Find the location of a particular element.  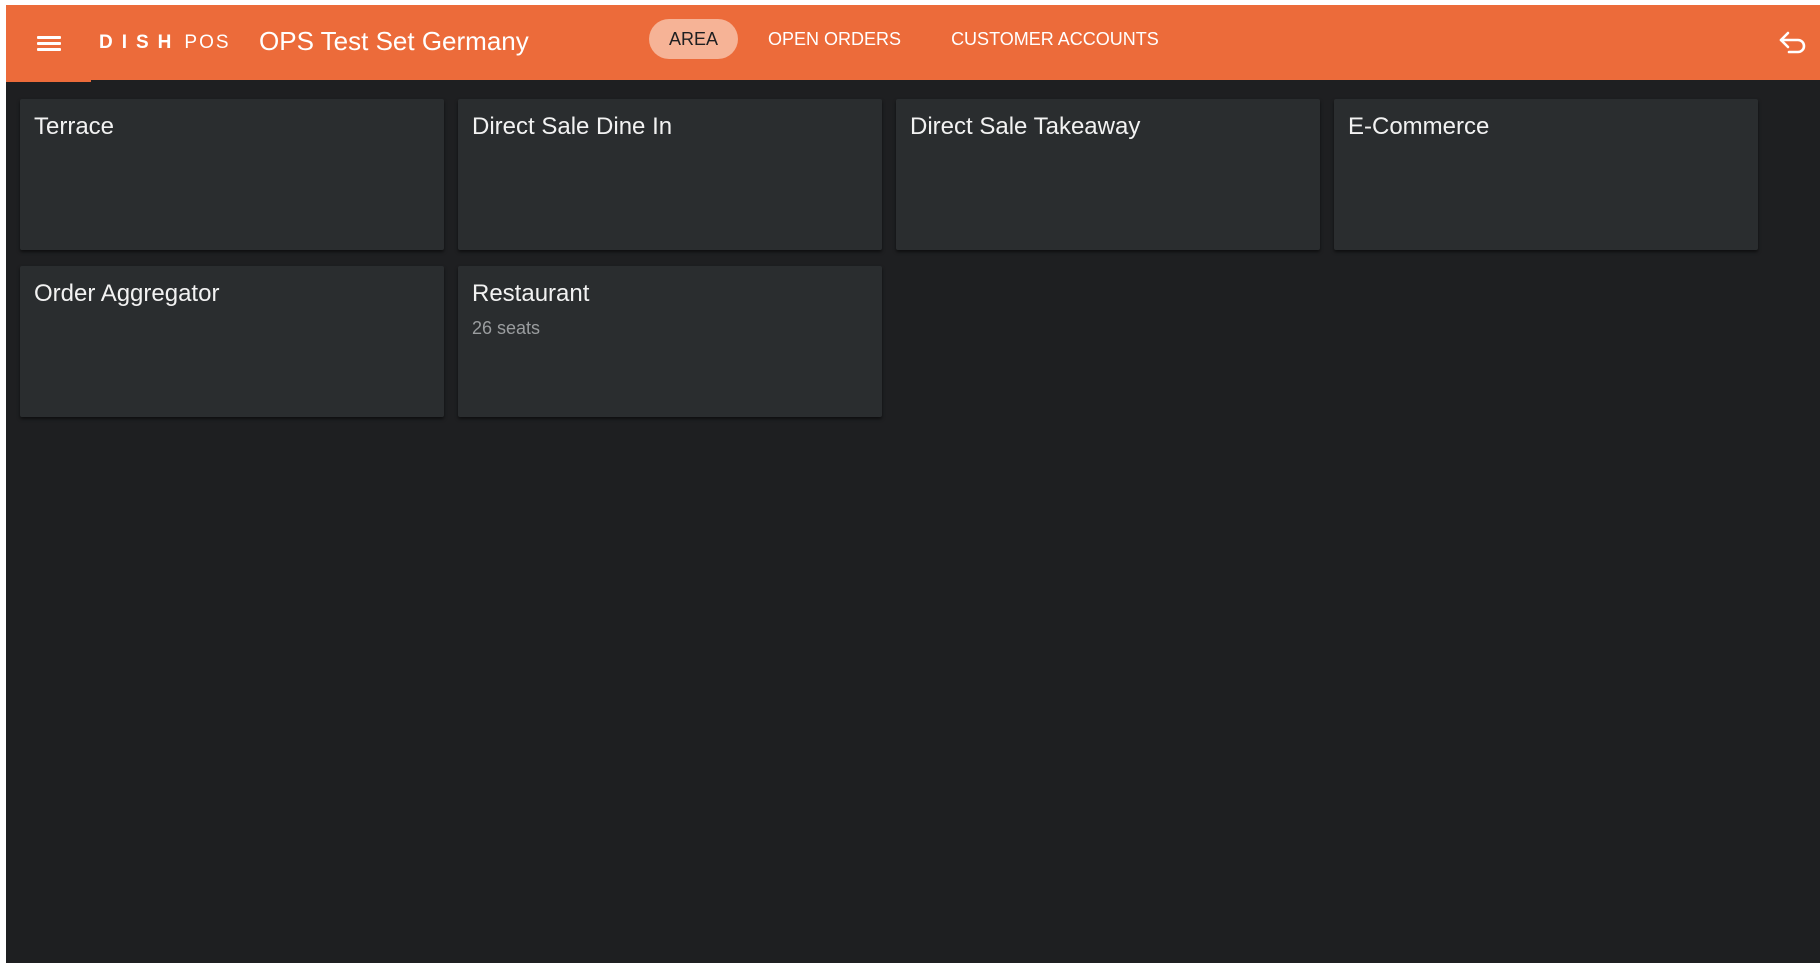

area-card-name: Direct Sale Dine In is located at coordinates (572, 126).